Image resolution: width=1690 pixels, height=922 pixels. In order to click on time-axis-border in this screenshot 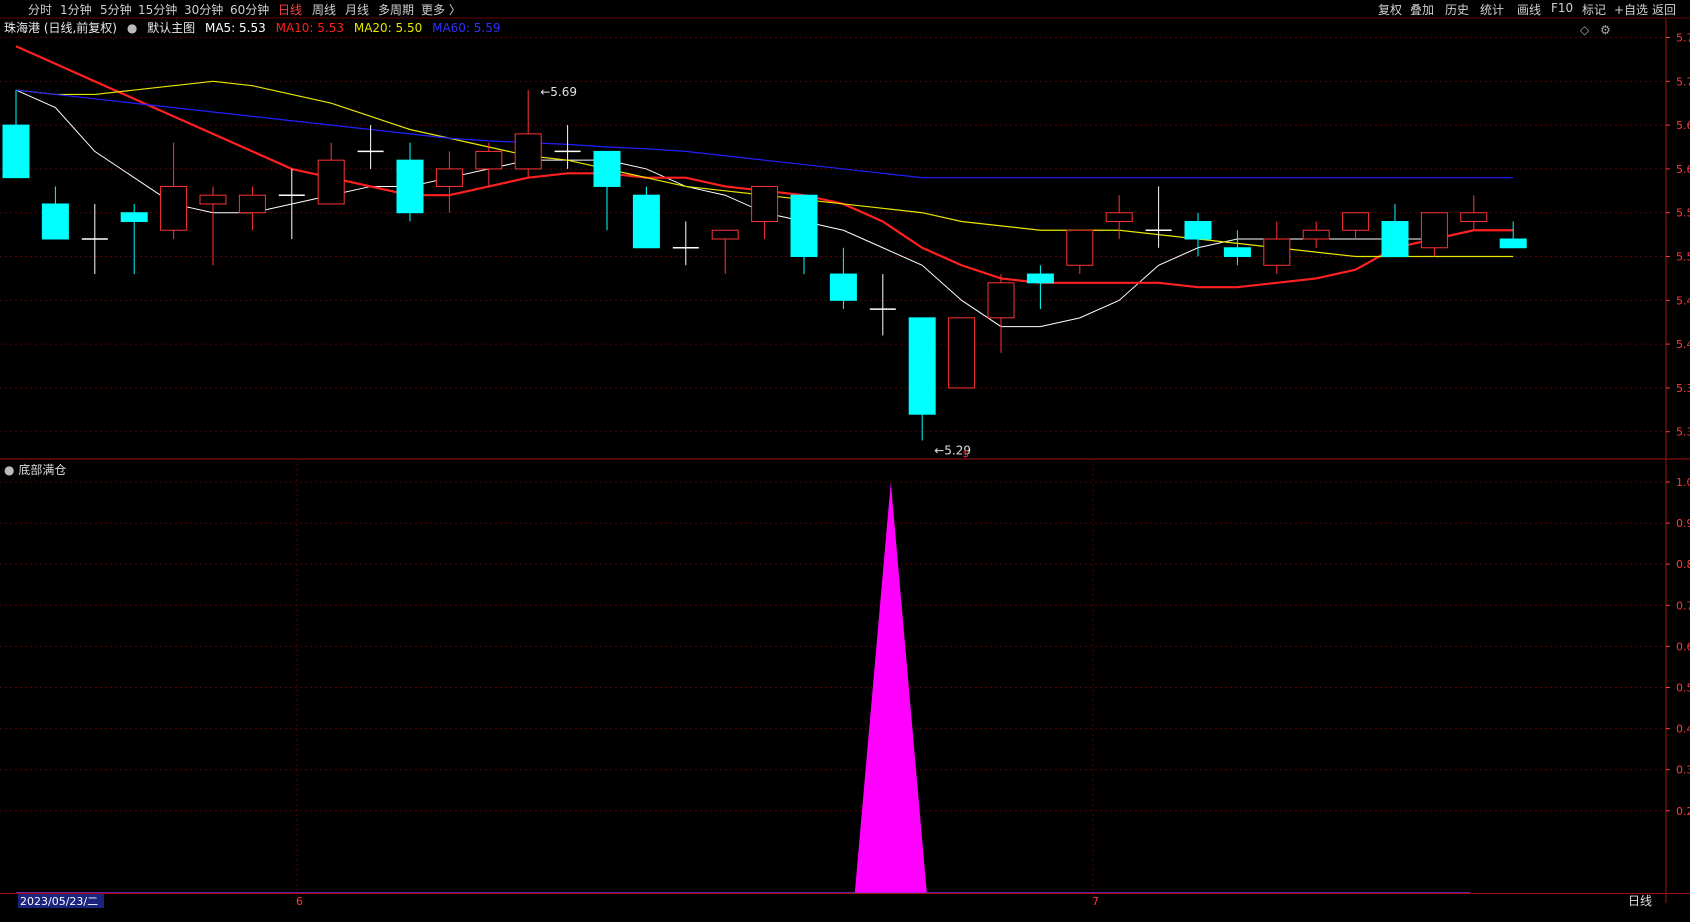, I will do `click(845, 893)`.